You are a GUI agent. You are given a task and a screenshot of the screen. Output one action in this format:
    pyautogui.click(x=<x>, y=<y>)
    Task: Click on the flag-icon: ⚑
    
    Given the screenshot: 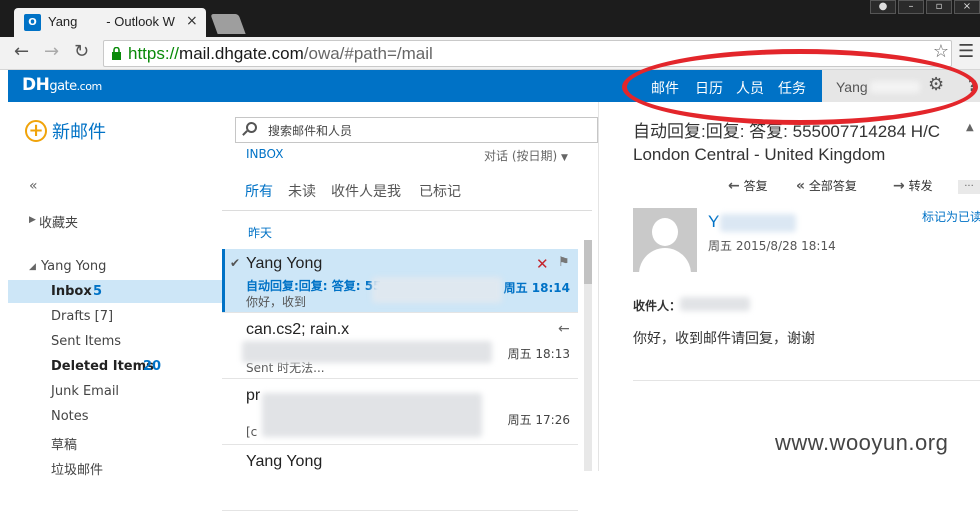 What is the action you would take?
    pyautogui.click(x=564, y=262)
    